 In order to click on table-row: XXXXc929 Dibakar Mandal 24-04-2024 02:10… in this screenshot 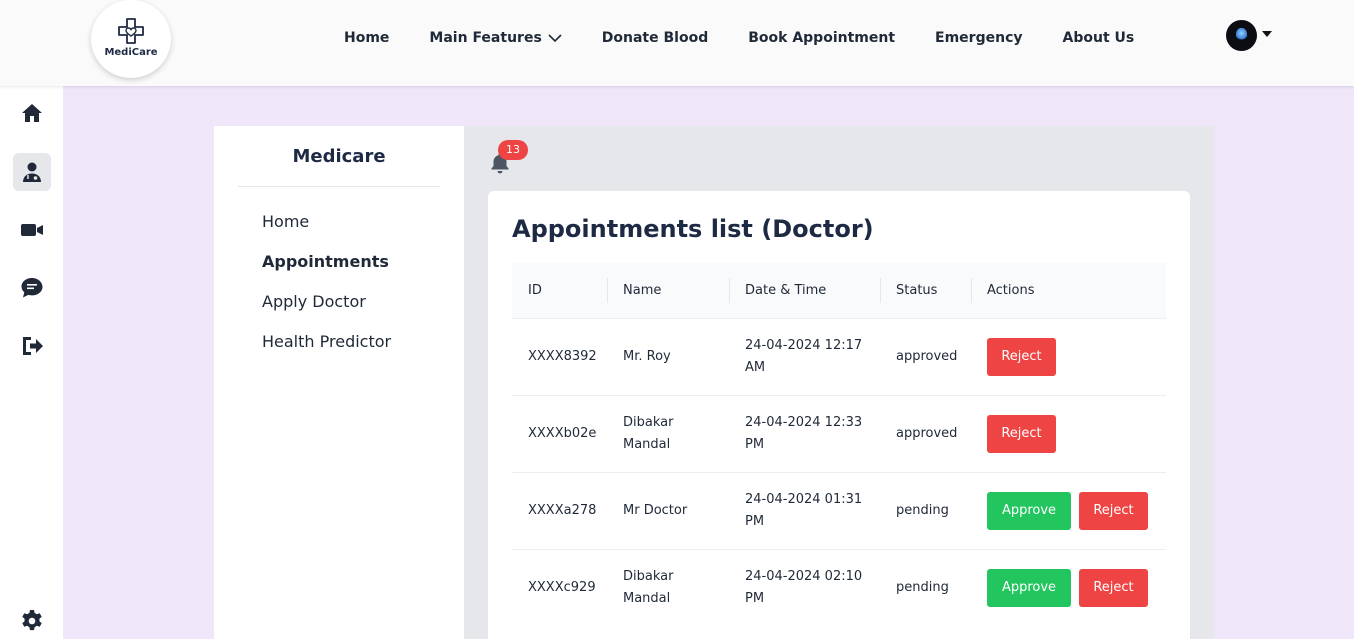, I will do `click(839, 587)`.